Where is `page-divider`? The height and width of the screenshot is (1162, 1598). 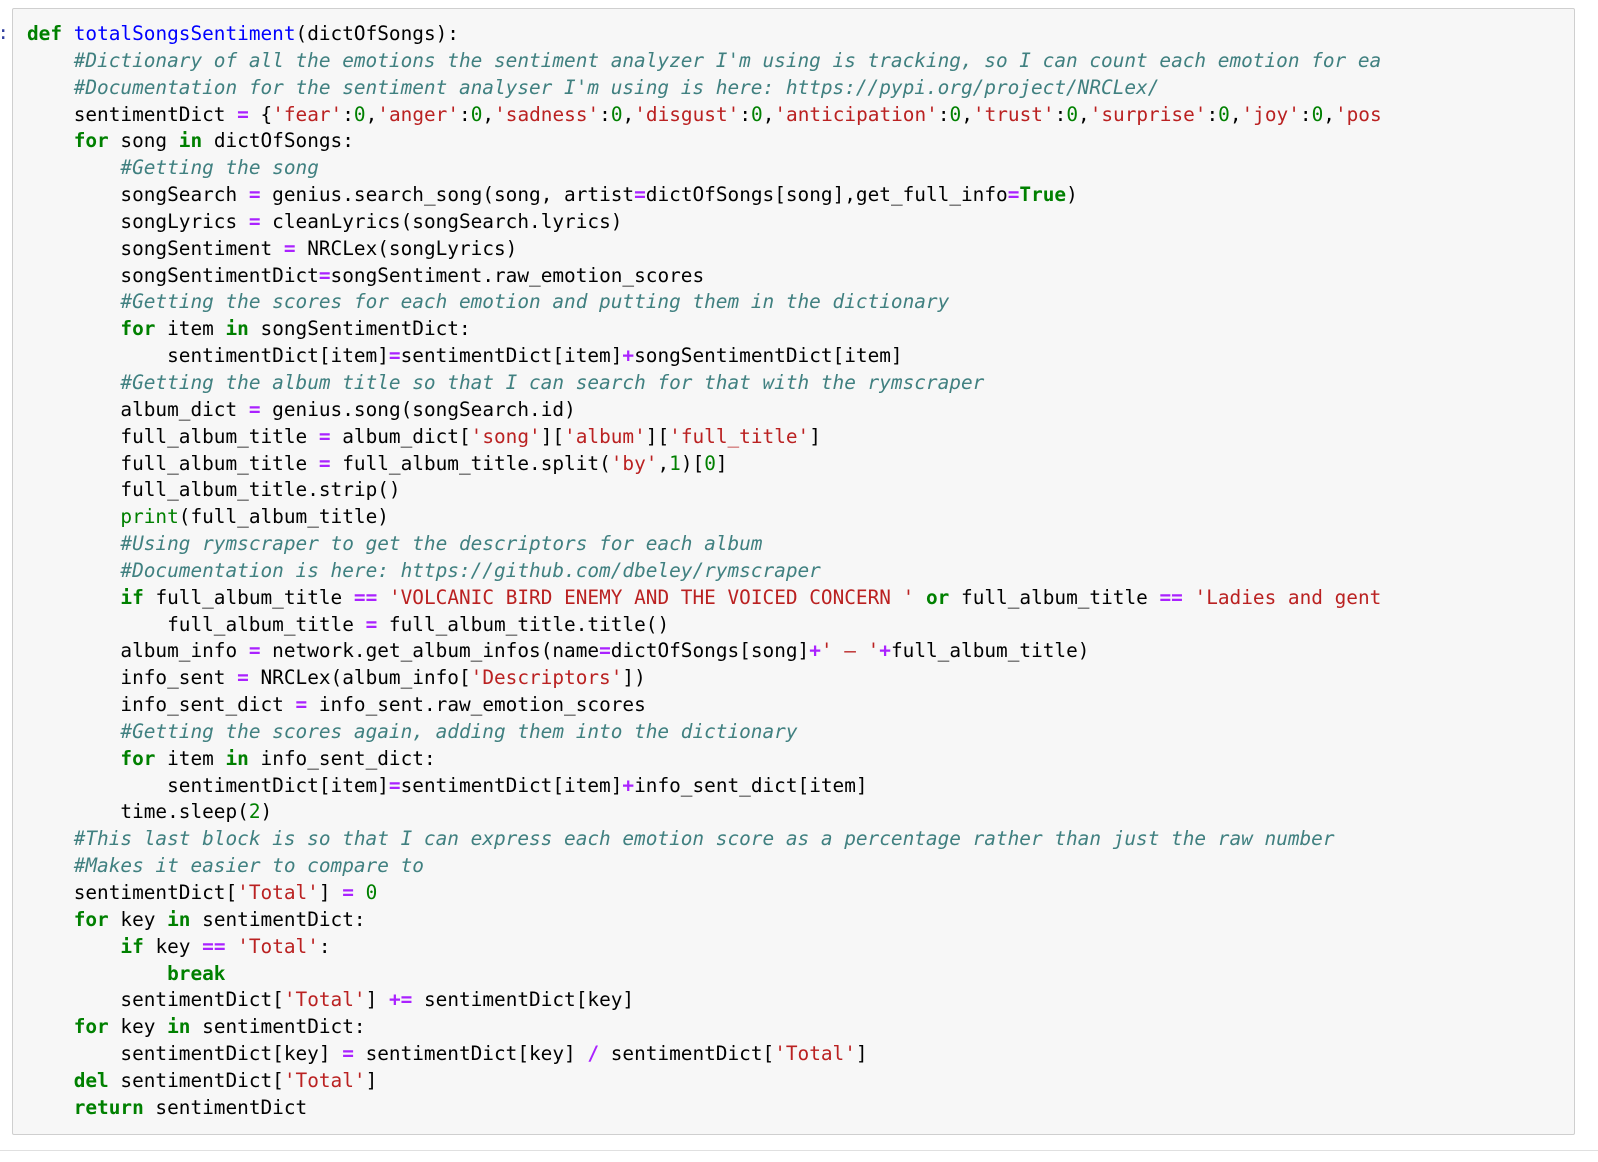 page-divider is located at coordinates (799, 1150).